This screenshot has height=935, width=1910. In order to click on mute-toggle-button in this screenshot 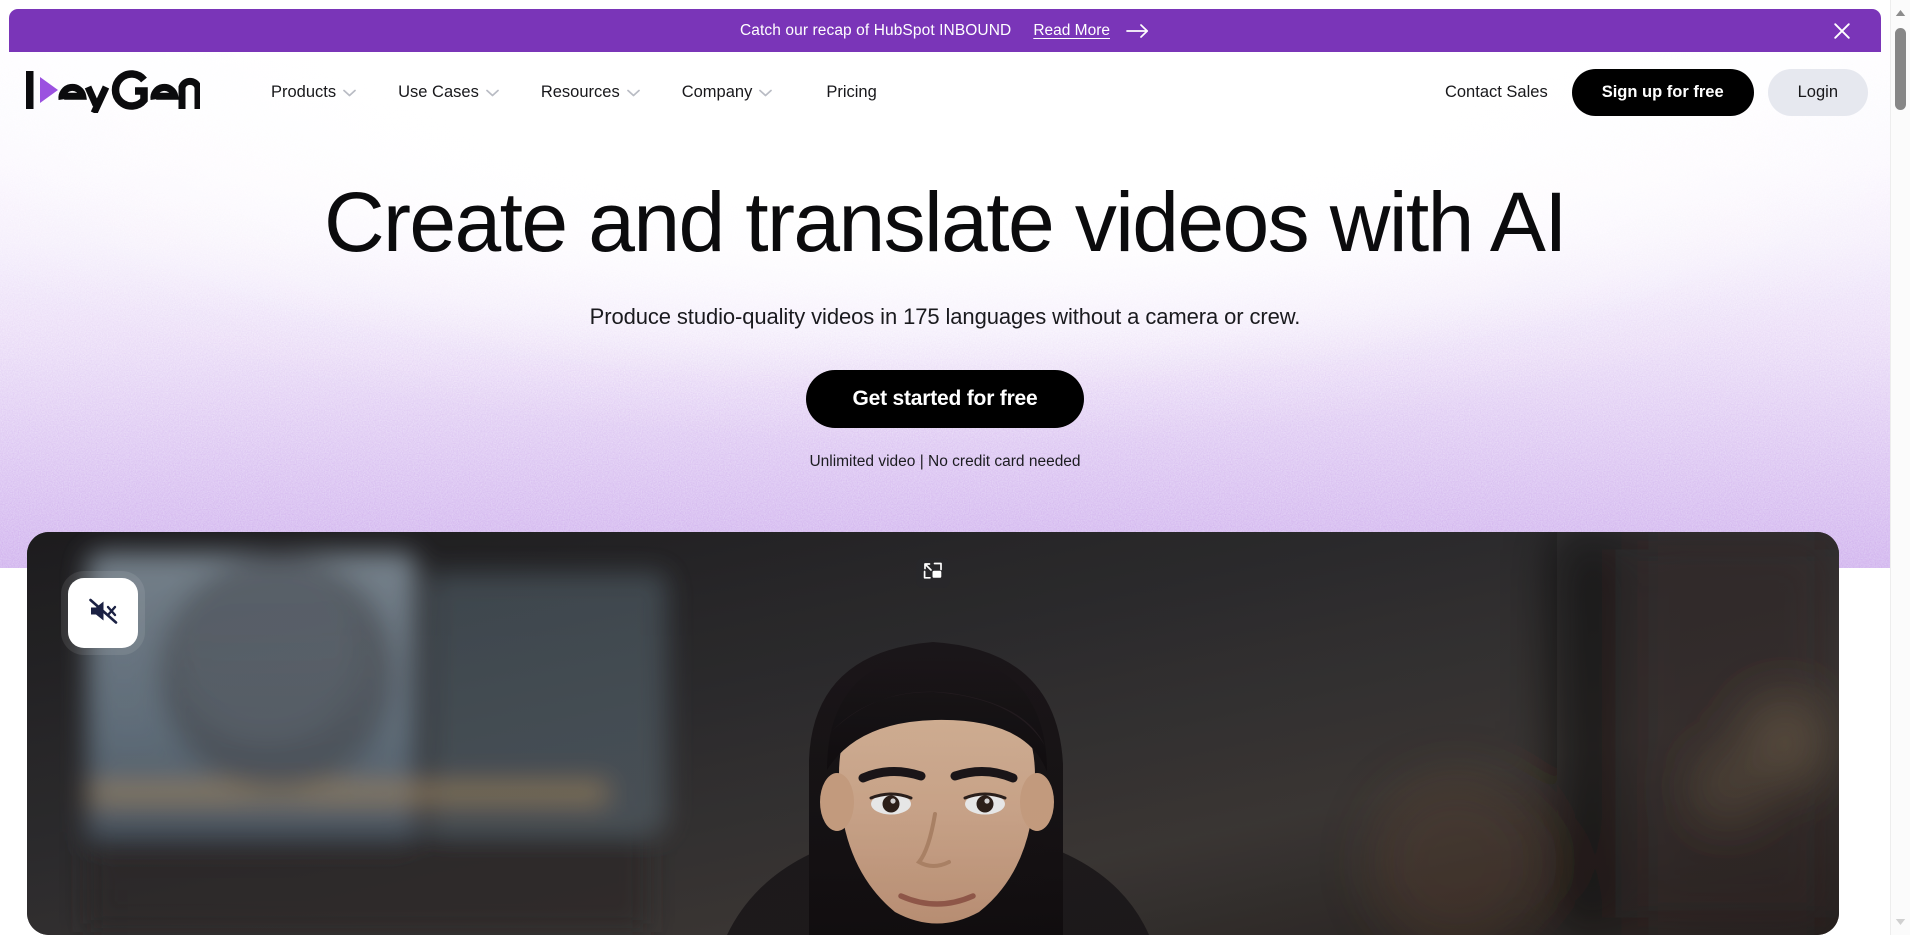, I will do `click(103, 613)`.